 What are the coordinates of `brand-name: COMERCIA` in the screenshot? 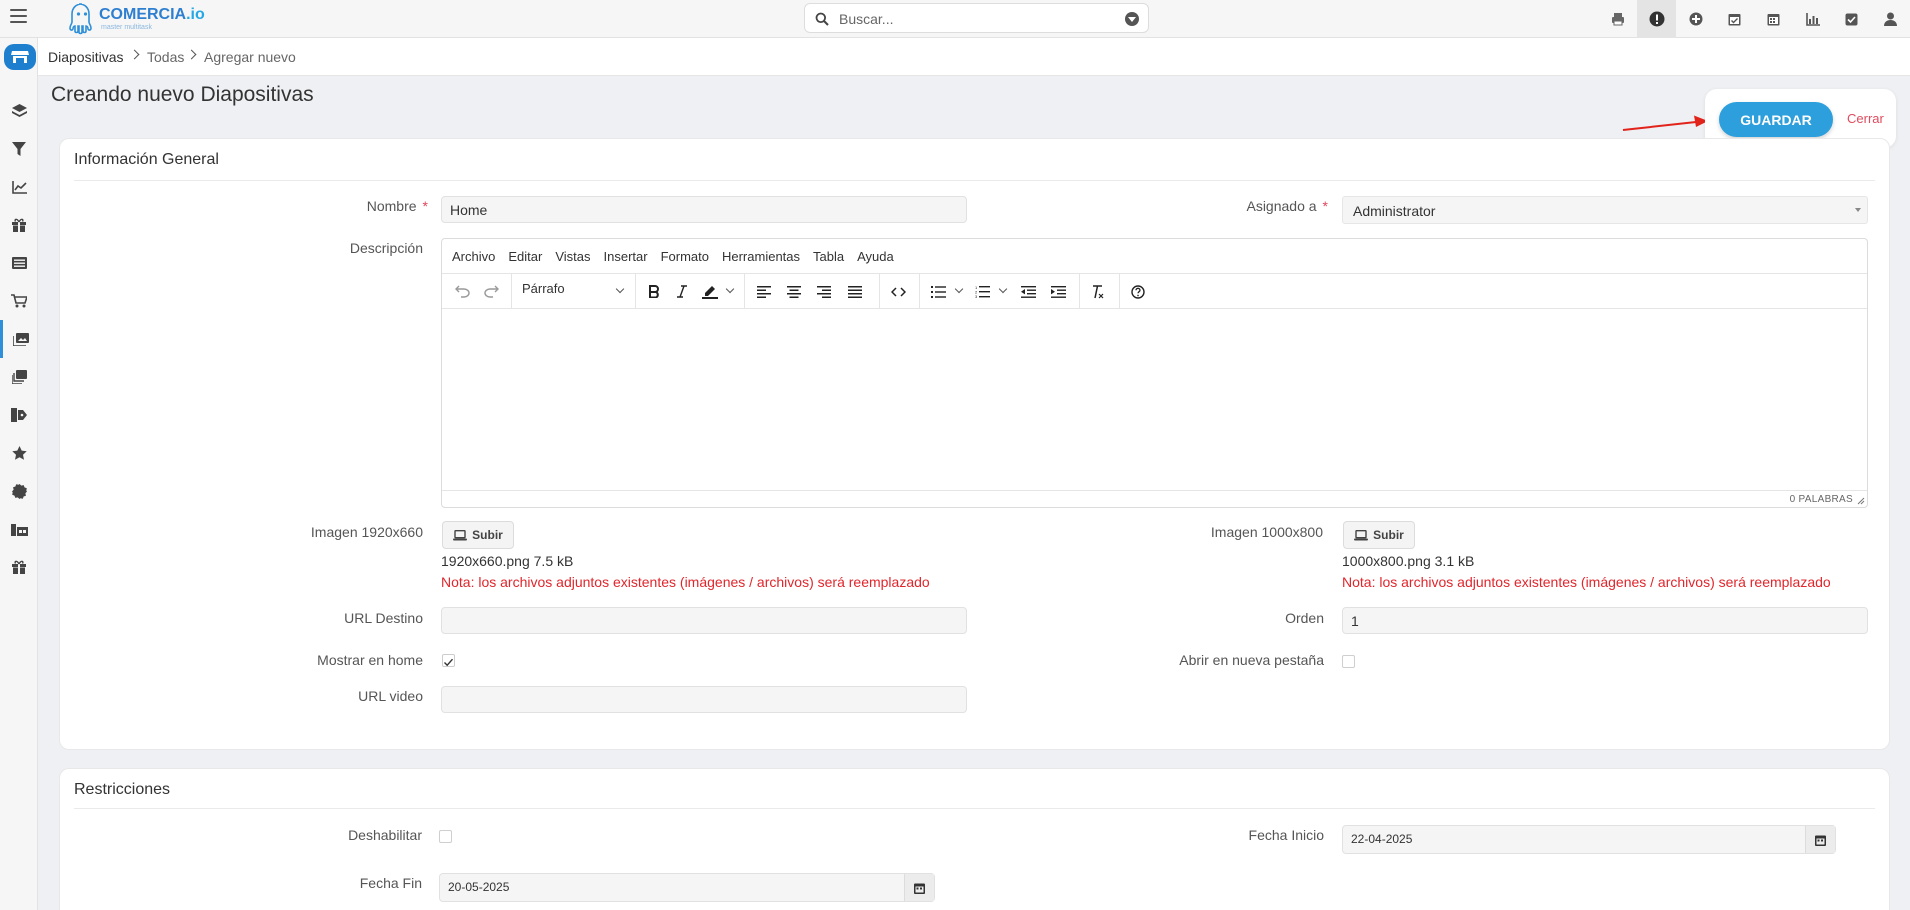 It's located at (143, 14).